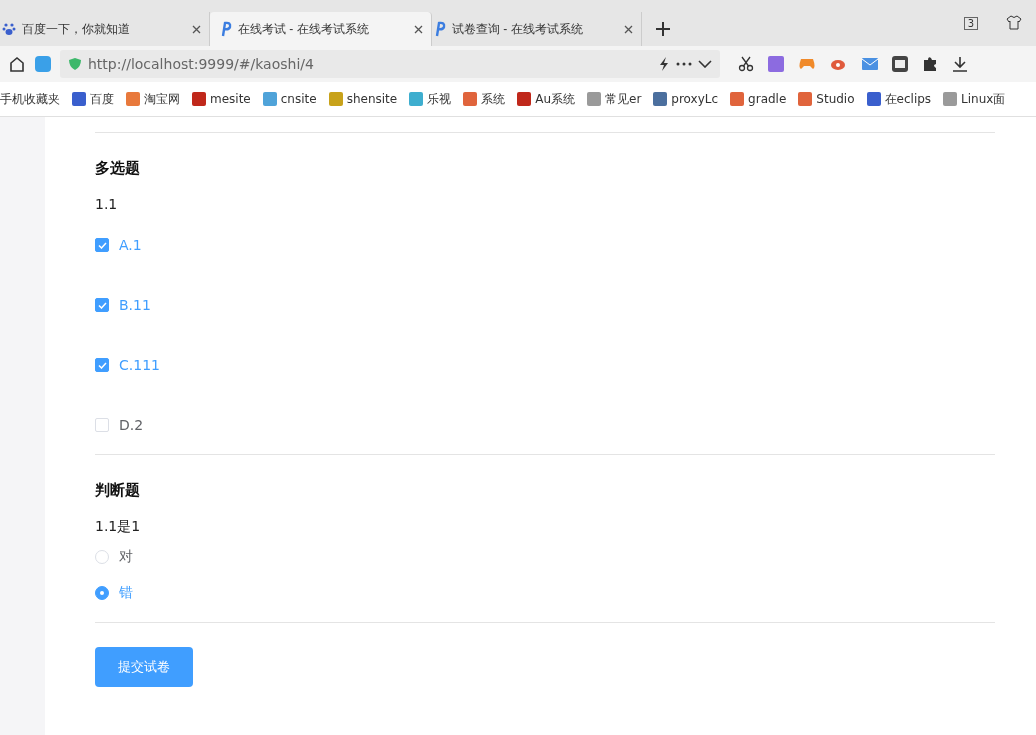 The height and width of the screenshot is (735, 1036). I want to click on tab-count: 3, so click(970, 23).